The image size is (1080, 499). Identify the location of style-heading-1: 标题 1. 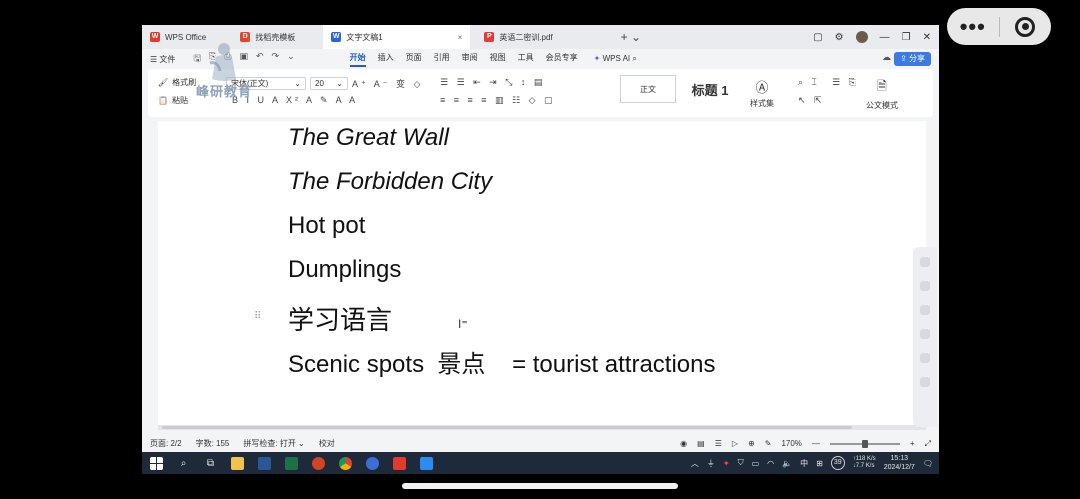
(710, 89).